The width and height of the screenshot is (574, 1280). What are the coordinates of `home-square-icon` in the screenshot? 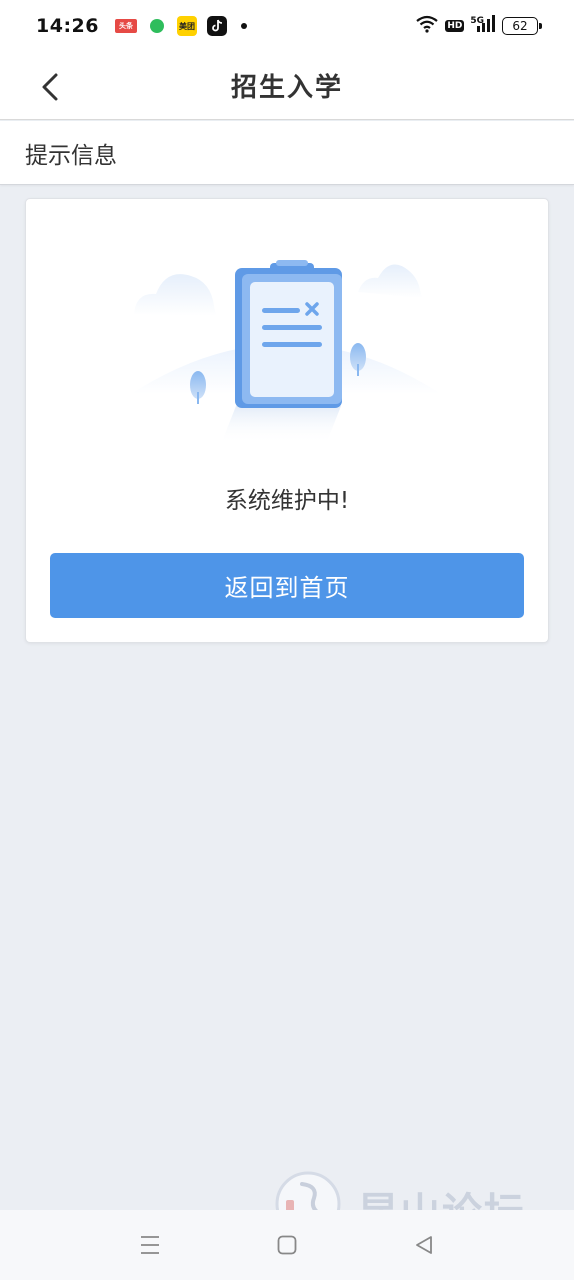 It's located at (287, 1245).